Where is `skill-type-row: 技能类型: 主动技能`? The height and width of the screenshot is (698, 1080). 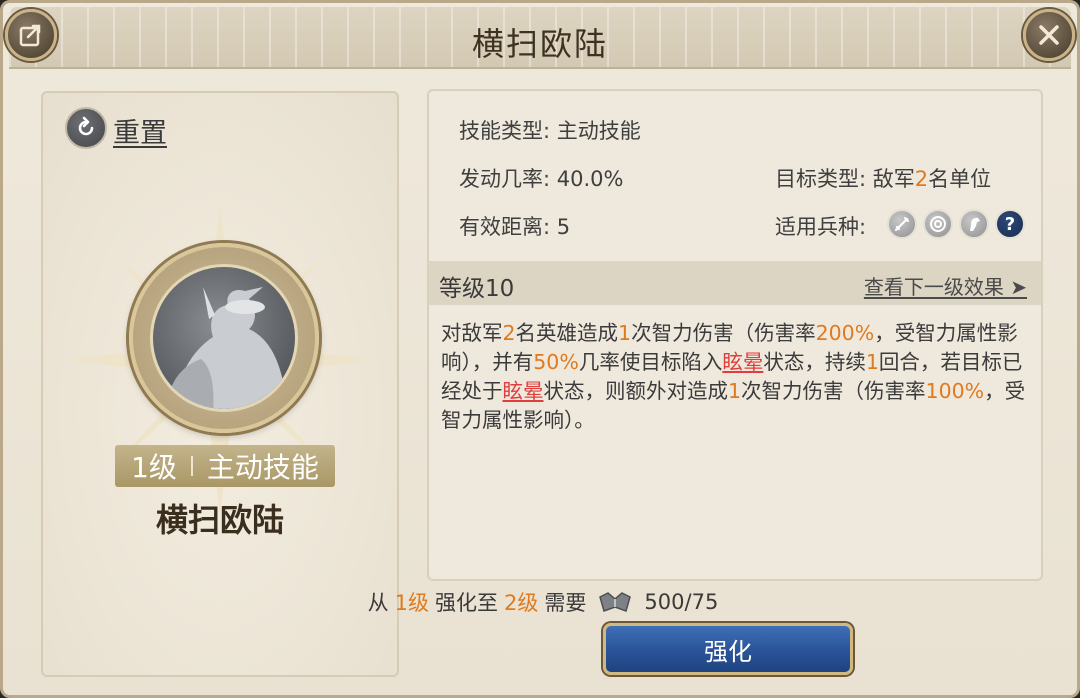
skill-type-row: 技能类型: 主动技能 is located at coordinates (550, 130).